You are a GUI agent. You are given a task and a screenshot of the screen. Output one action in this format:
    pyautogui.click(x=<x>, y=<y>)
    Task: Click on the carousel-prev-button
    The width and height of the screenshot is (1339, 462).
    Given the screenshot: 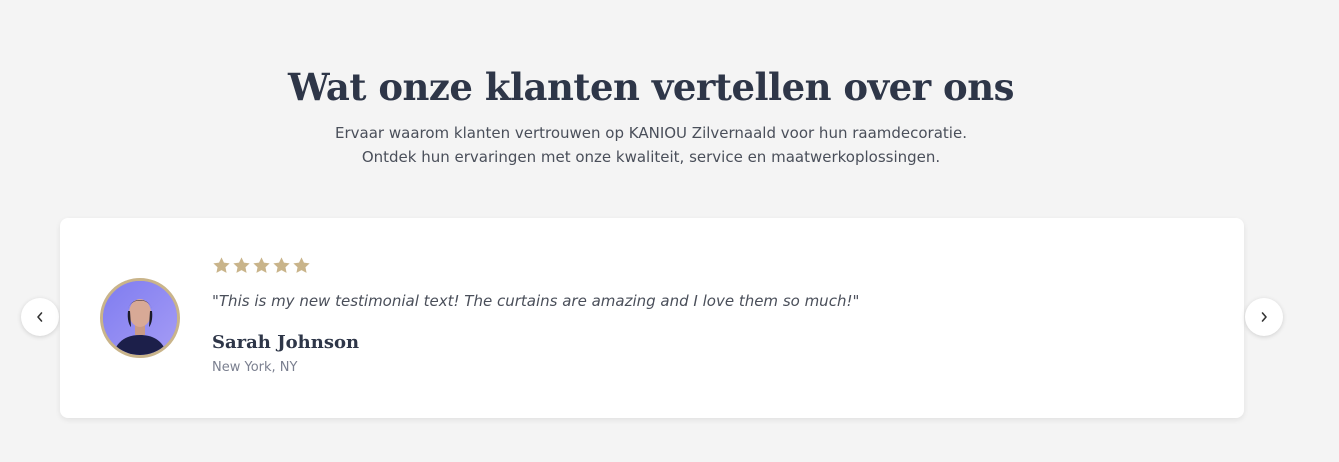 What is the action you would take?
    pyautogui.click(x=40, y=317)
    